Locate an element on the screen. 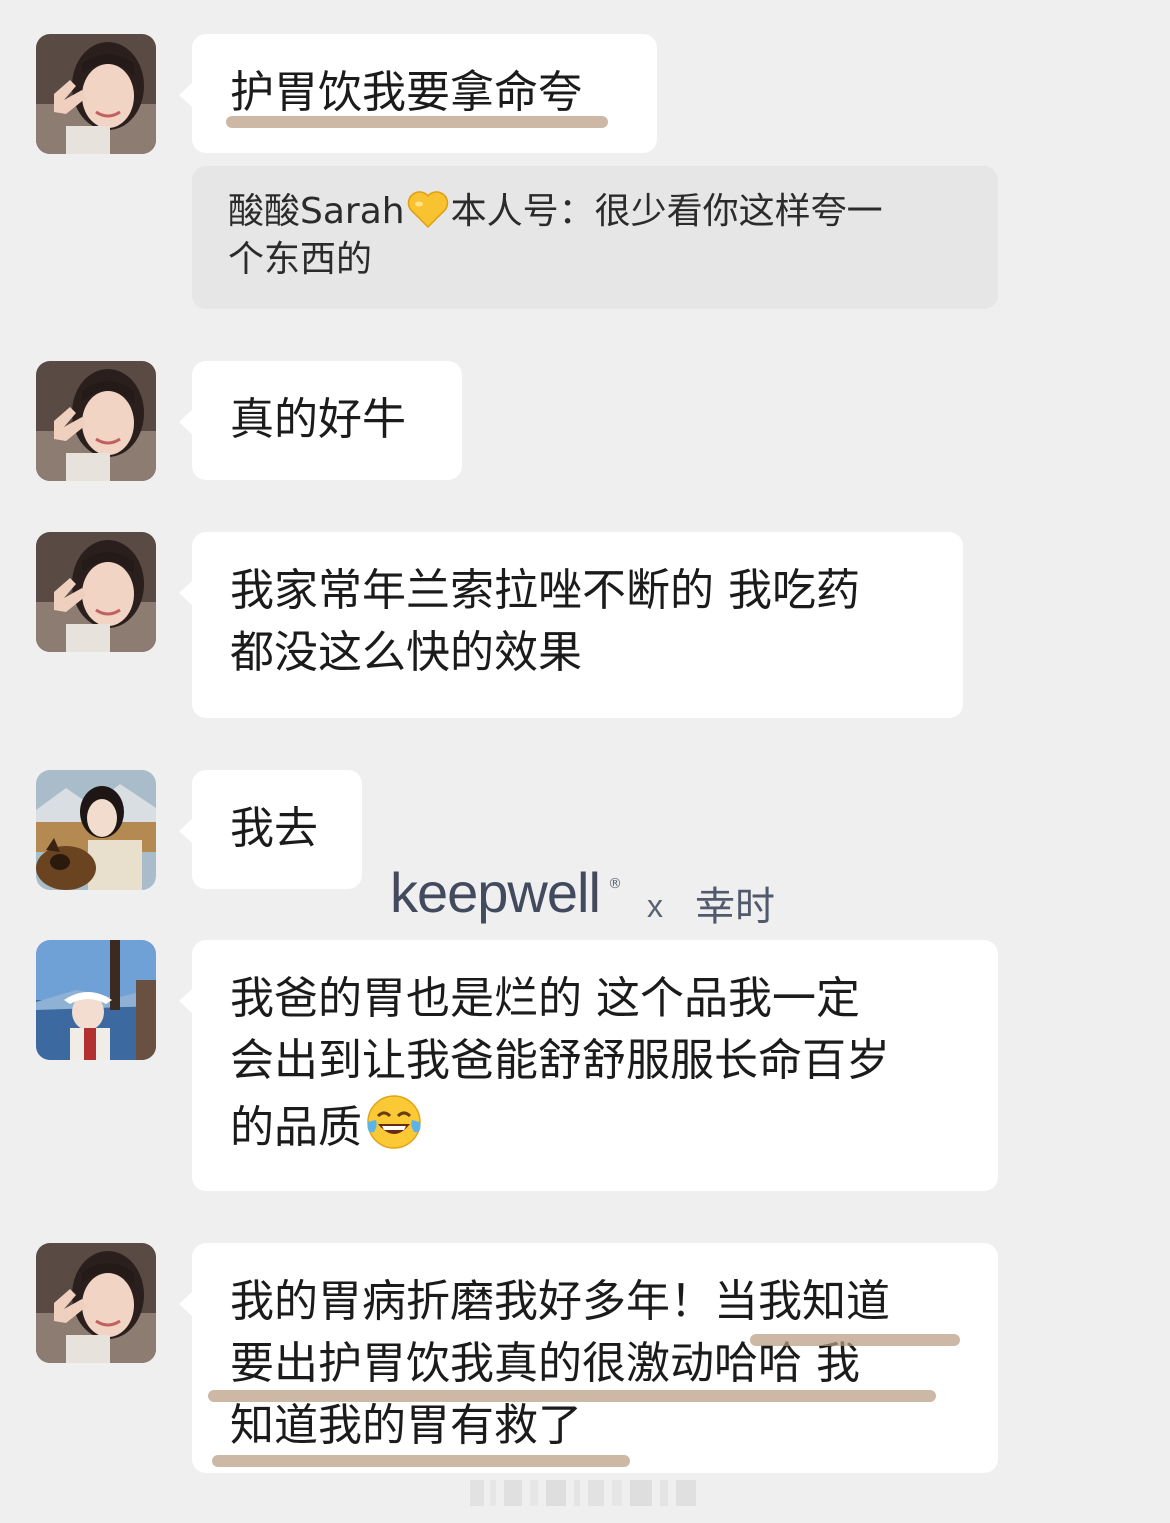 This screenshot has width=1170, height=1523. message-bubble: 我爸的胃也是烂的 这个品我一定 会出到让我爸能舒舒服服长命百岁 的品质 is located at coordinates (588, 1065).